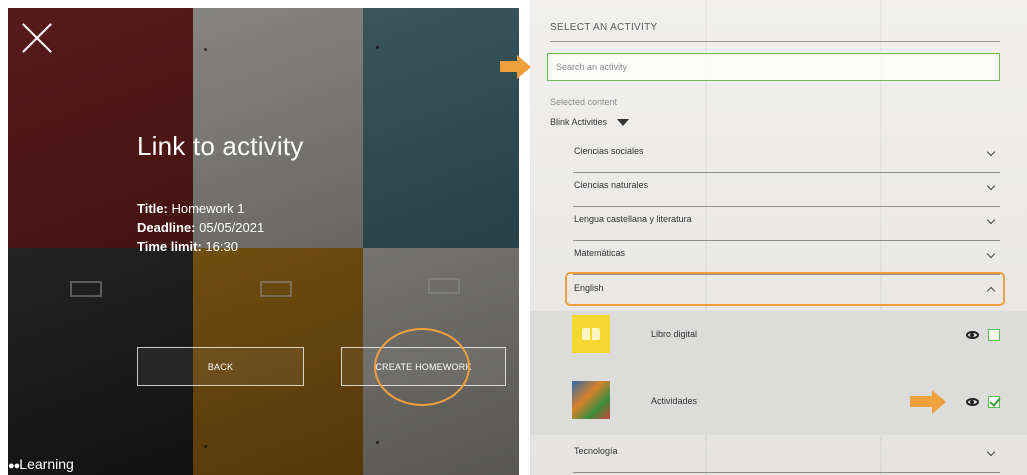  I want to click on brand-logo: ●●Learning, so click(41, 464).